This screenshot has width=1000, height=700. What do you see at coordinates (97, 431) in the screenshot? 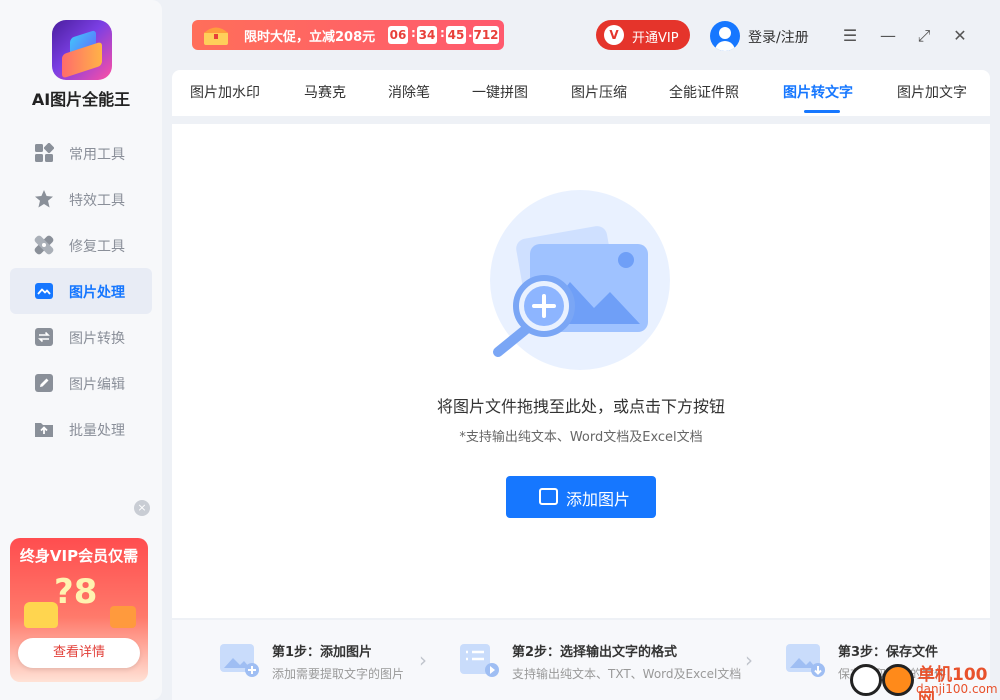
I see `sidebar-item-label: 批量处理` at bounding box center [97, 431].